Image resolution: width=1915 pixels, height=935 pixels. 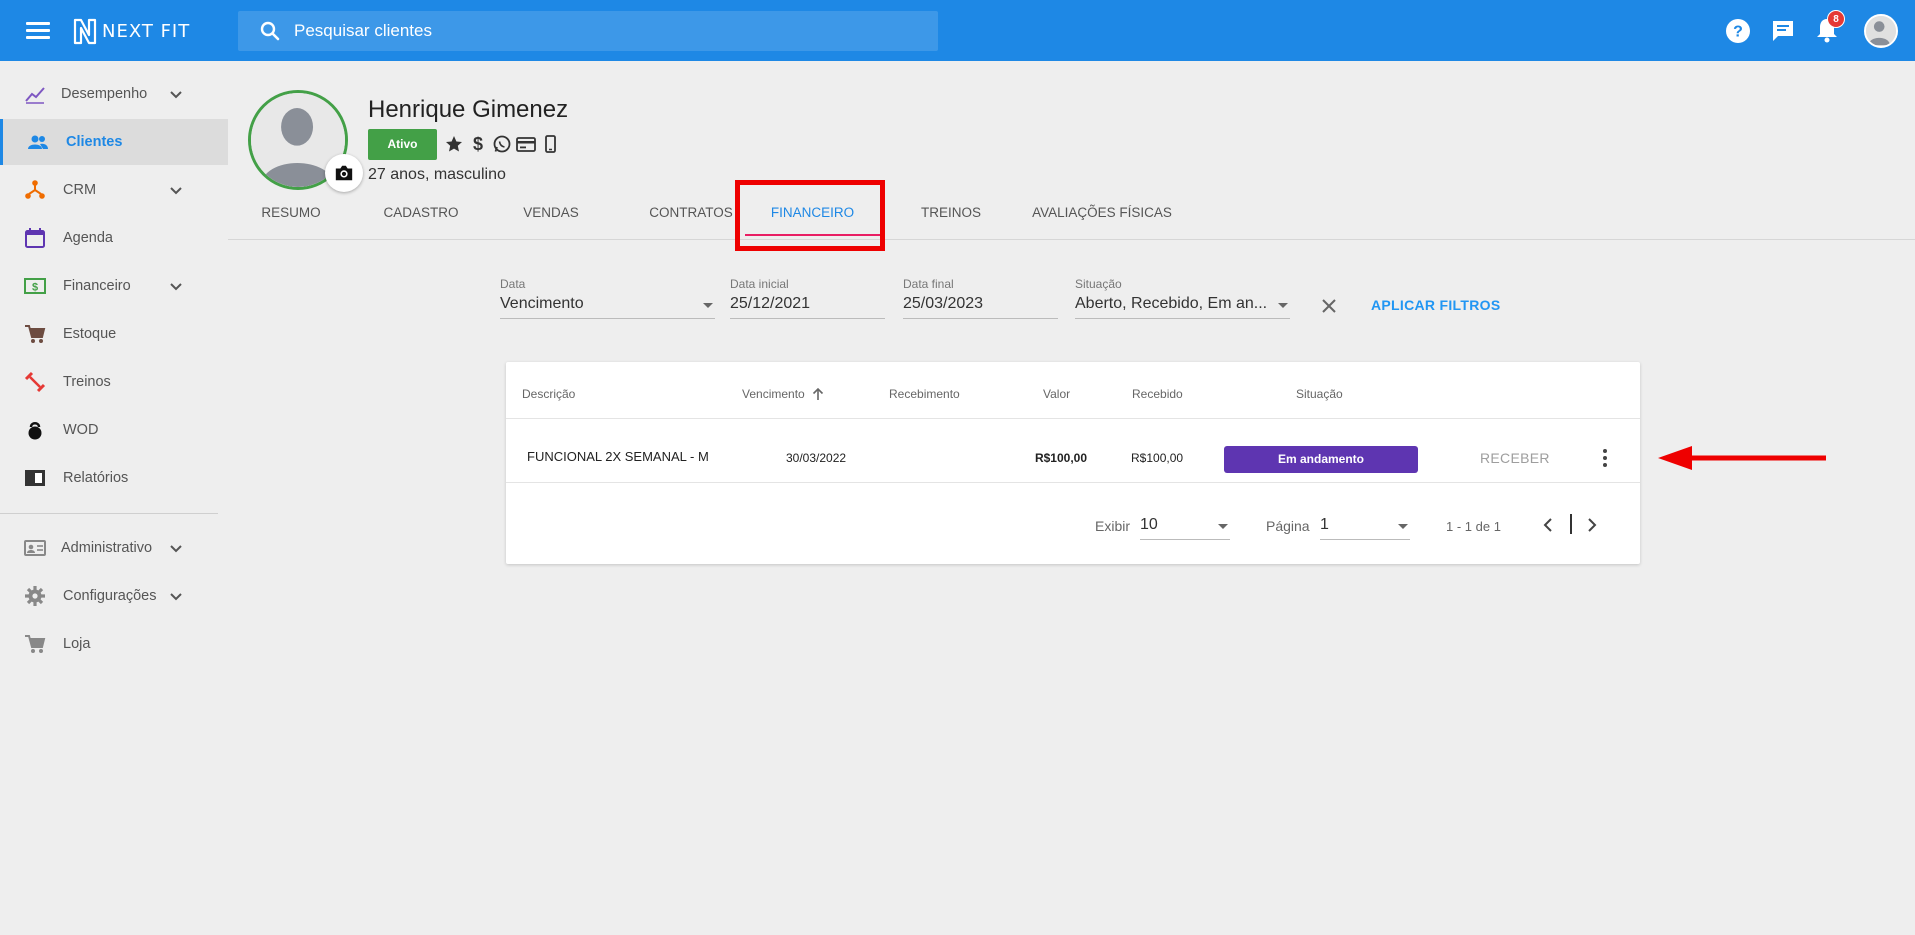 I want to click on sidebar-item-label: WOD, so click(x=81, y=430).